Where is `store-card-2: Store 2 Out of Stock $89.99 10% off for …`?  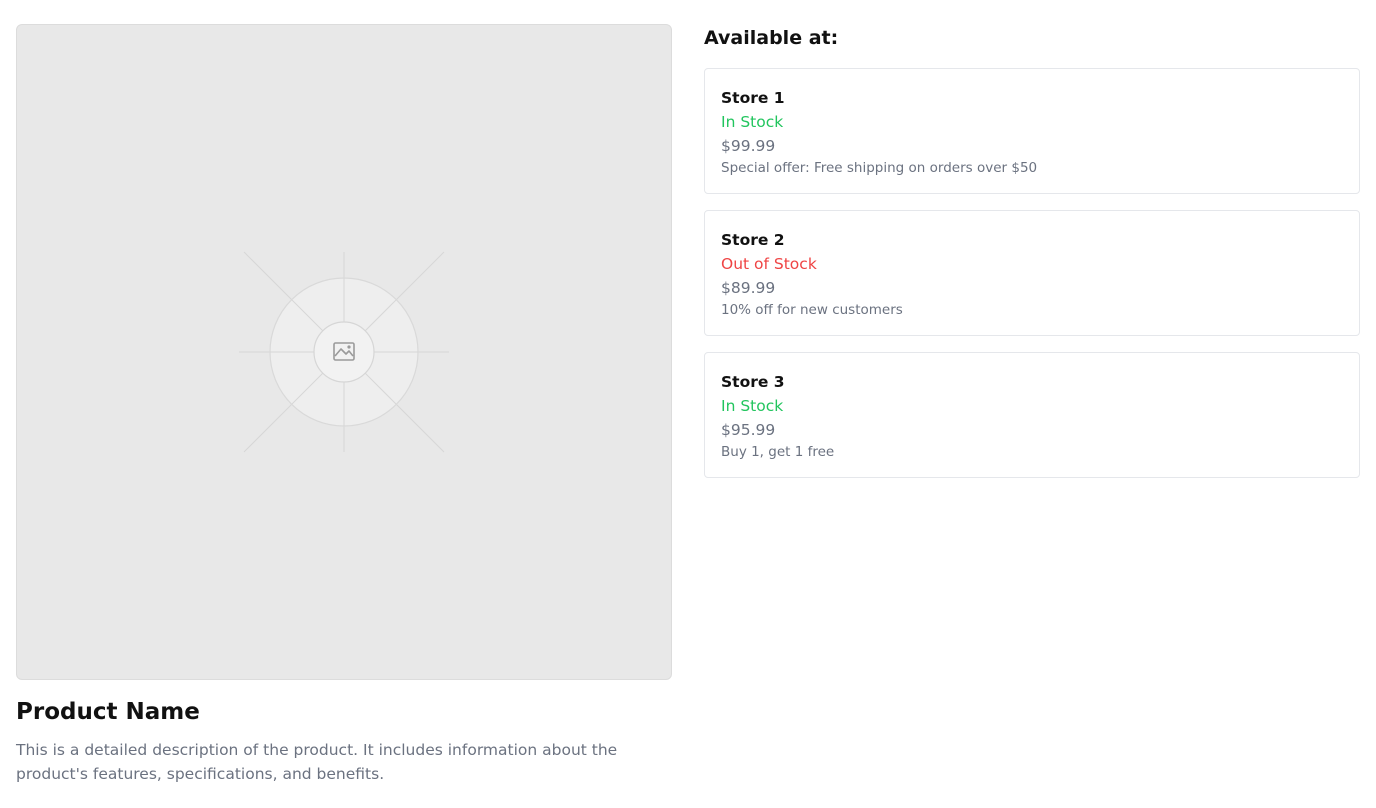 store-card-2: Store 2 Out of Stock $89.99 10% off for … is located at coordinates (1032, 273).